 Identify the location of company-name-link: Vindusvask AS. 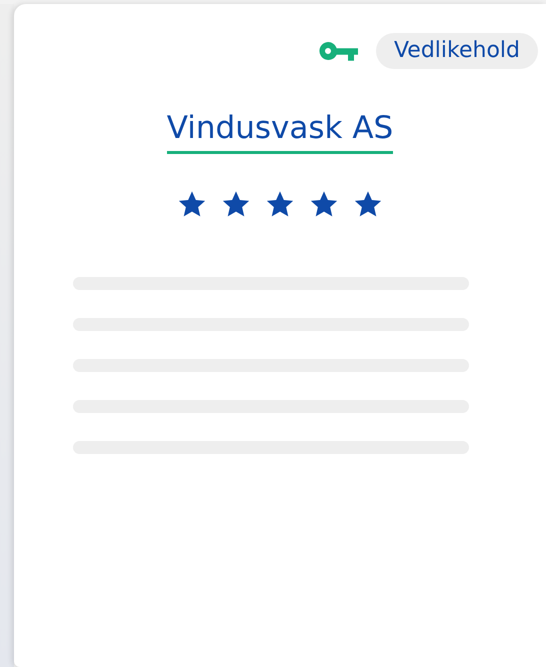
(280, 131).